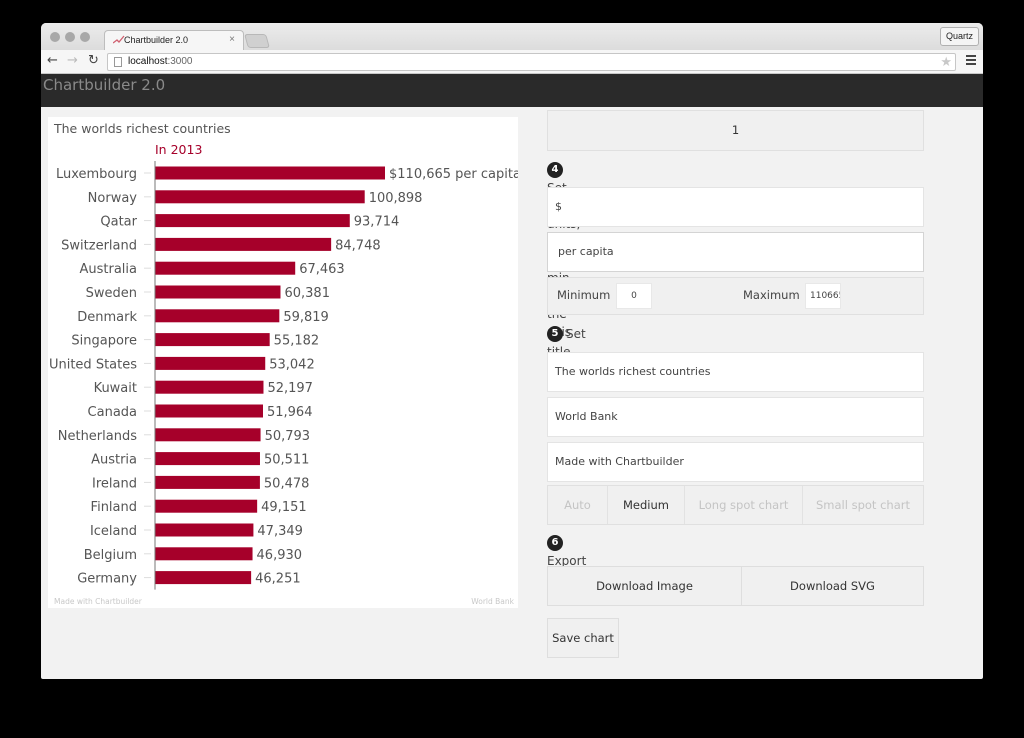 The height and width of the screenshot is (738, 1024). Describe the element at coordinates (287, 483) in the screenshot. I see `value-label: 50,478` at that location.